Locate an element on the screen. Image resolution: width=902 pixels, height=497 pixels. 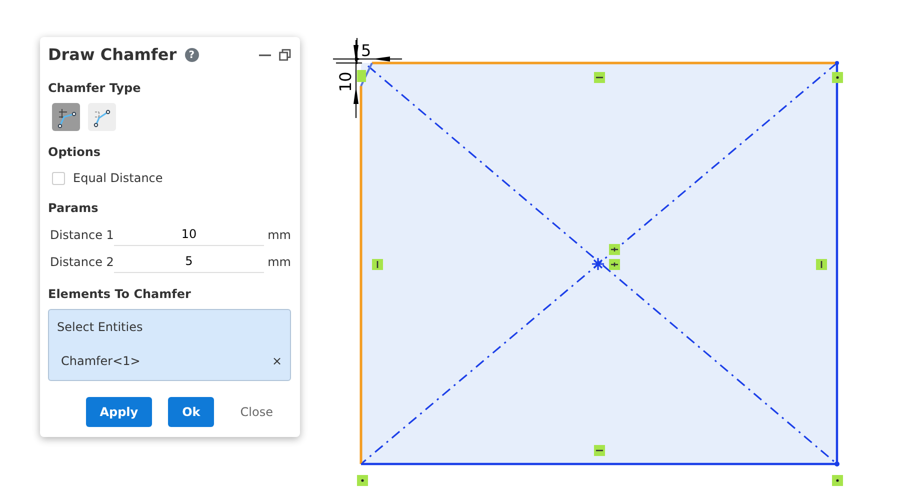
selection-box: Select Entities Chamfer<1> × is located at coordinates (169, 345).